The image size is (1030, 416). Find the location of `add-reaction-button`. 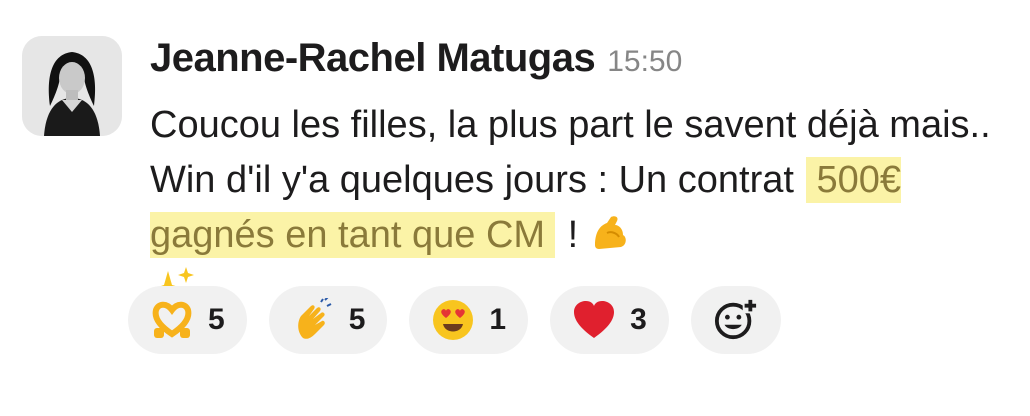

add-reaction-button is located at coordinates (735, 320).